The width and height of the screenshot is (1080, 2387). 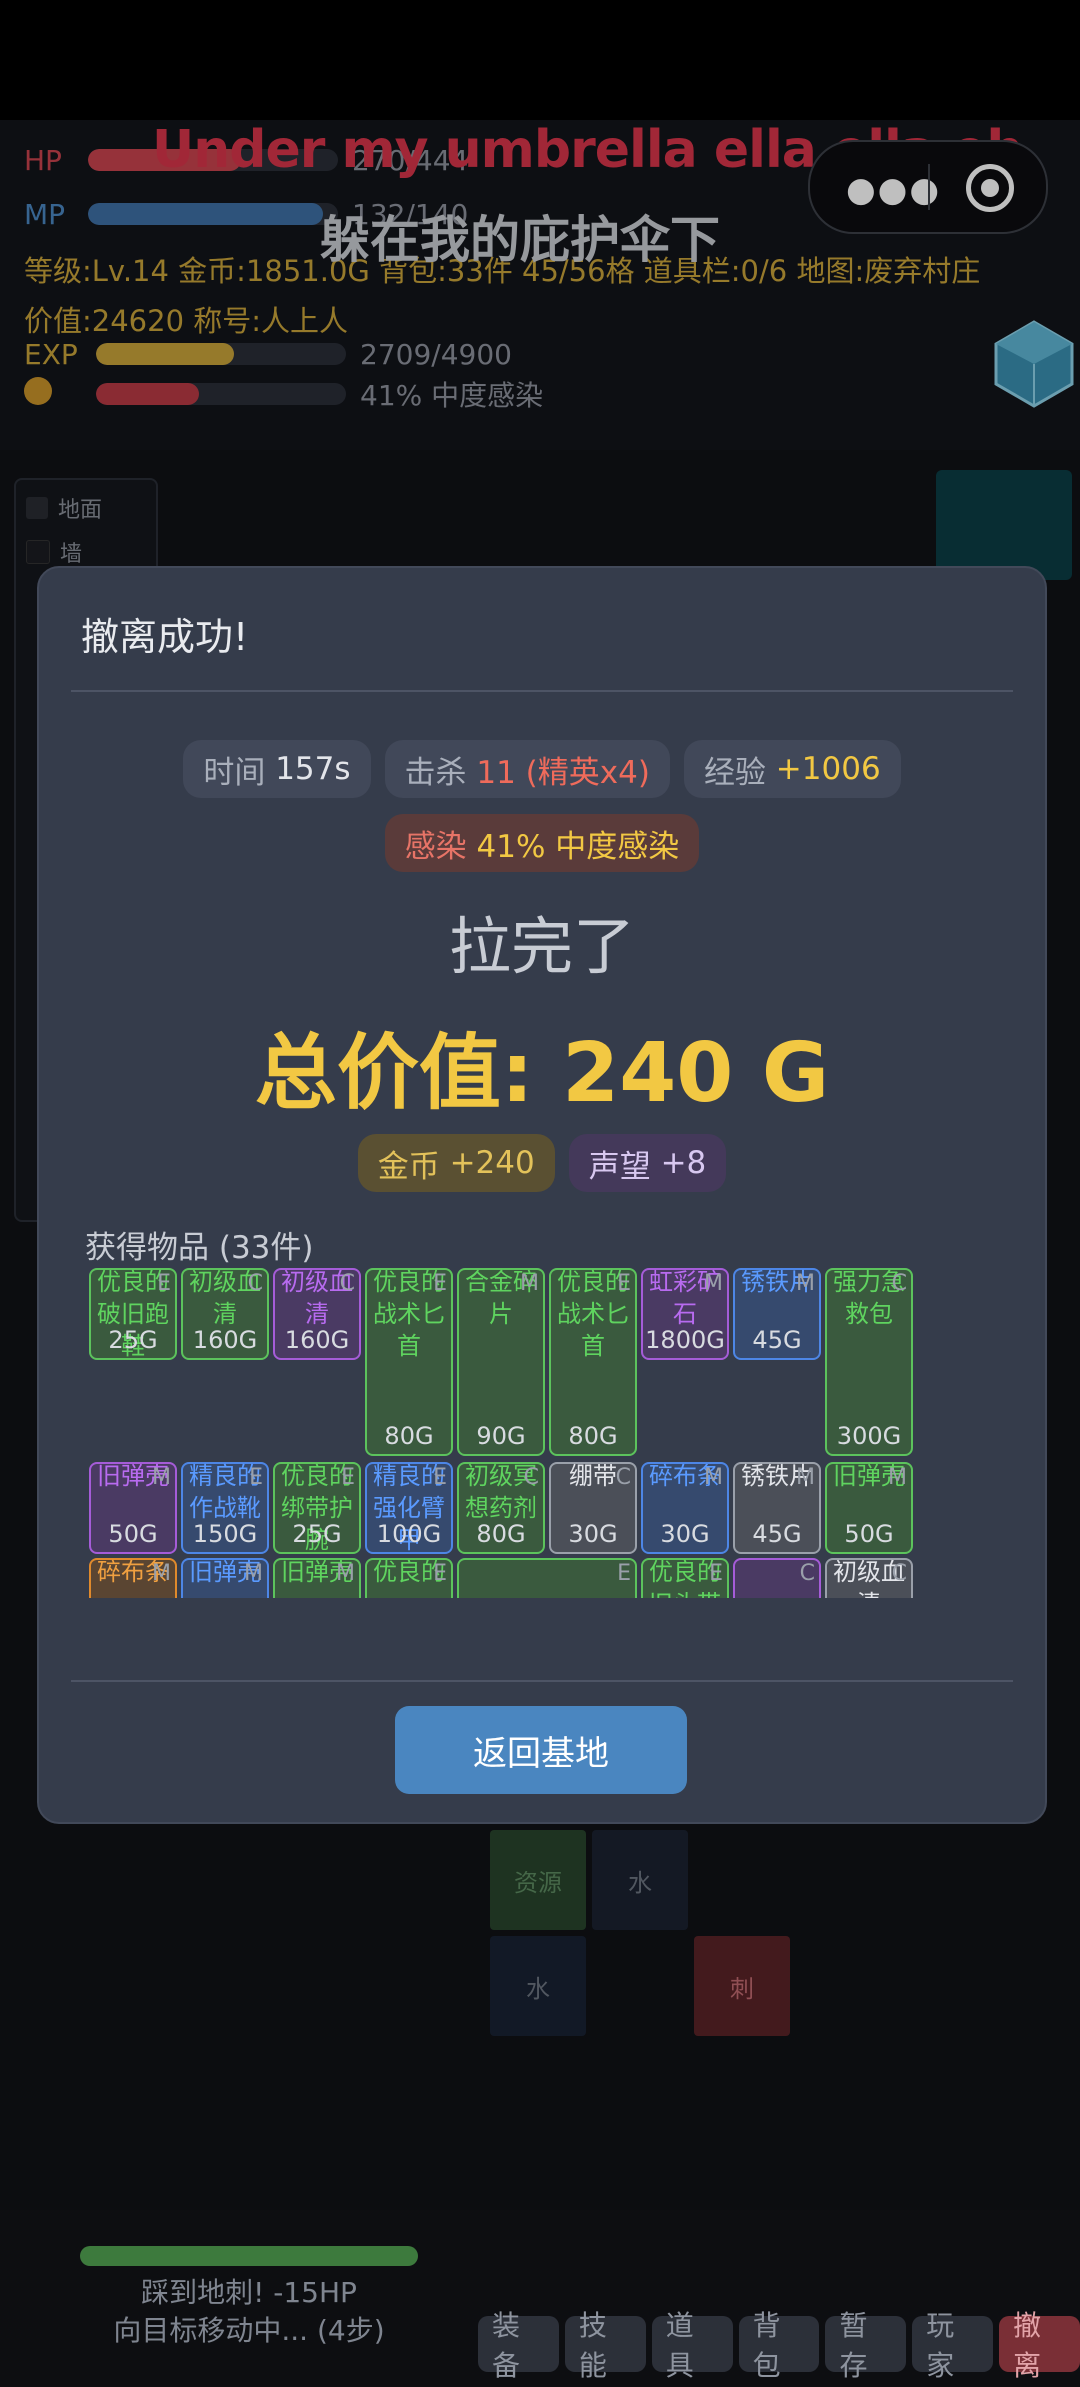 I want to click on loot-item: 精良的作战靴 150G E, so click(x=225, y=1508).